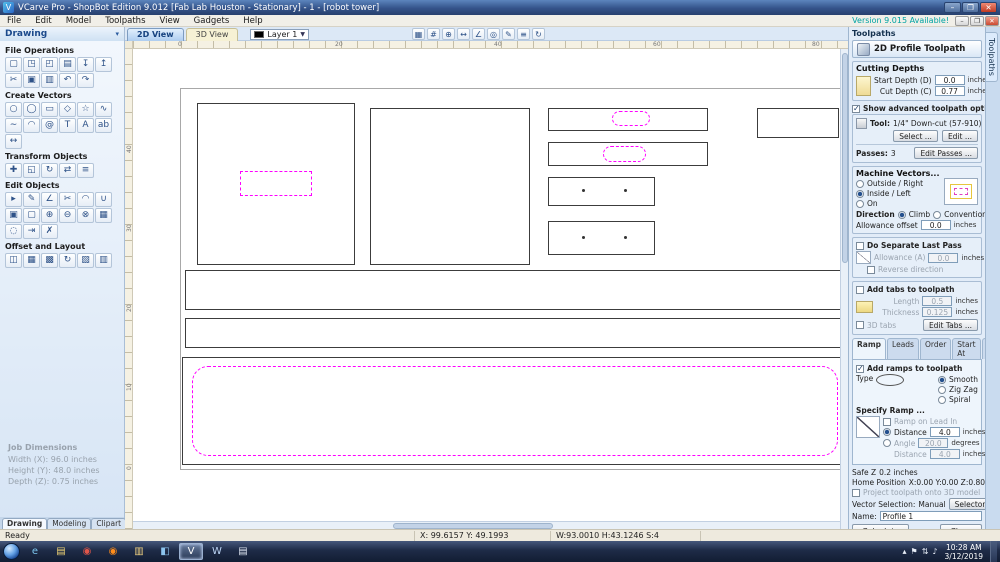  What do you see at coordinates (937, 301) in the screenshot?
I see `tab-length-input: 0.5` at bounding box center [937, 301].